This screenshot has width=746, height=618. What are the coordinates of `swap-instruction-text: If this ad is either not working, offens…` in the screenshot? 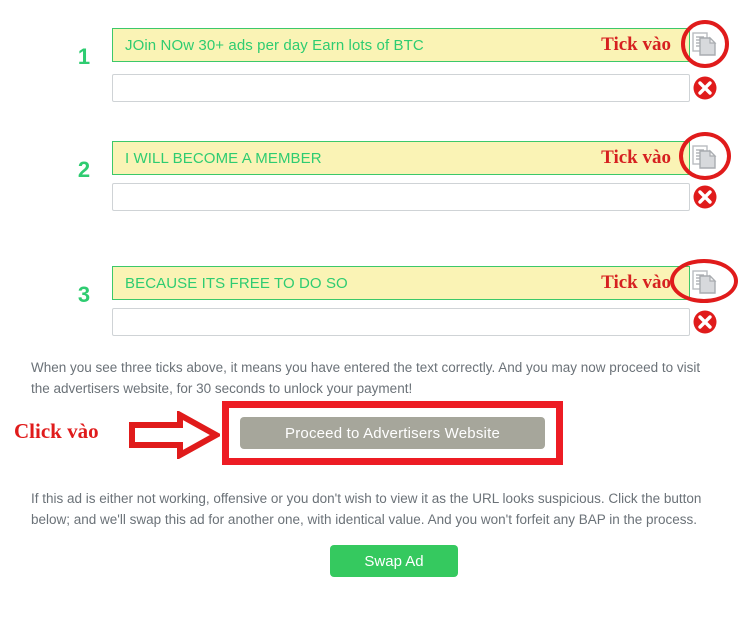 It's located at (366, 509).